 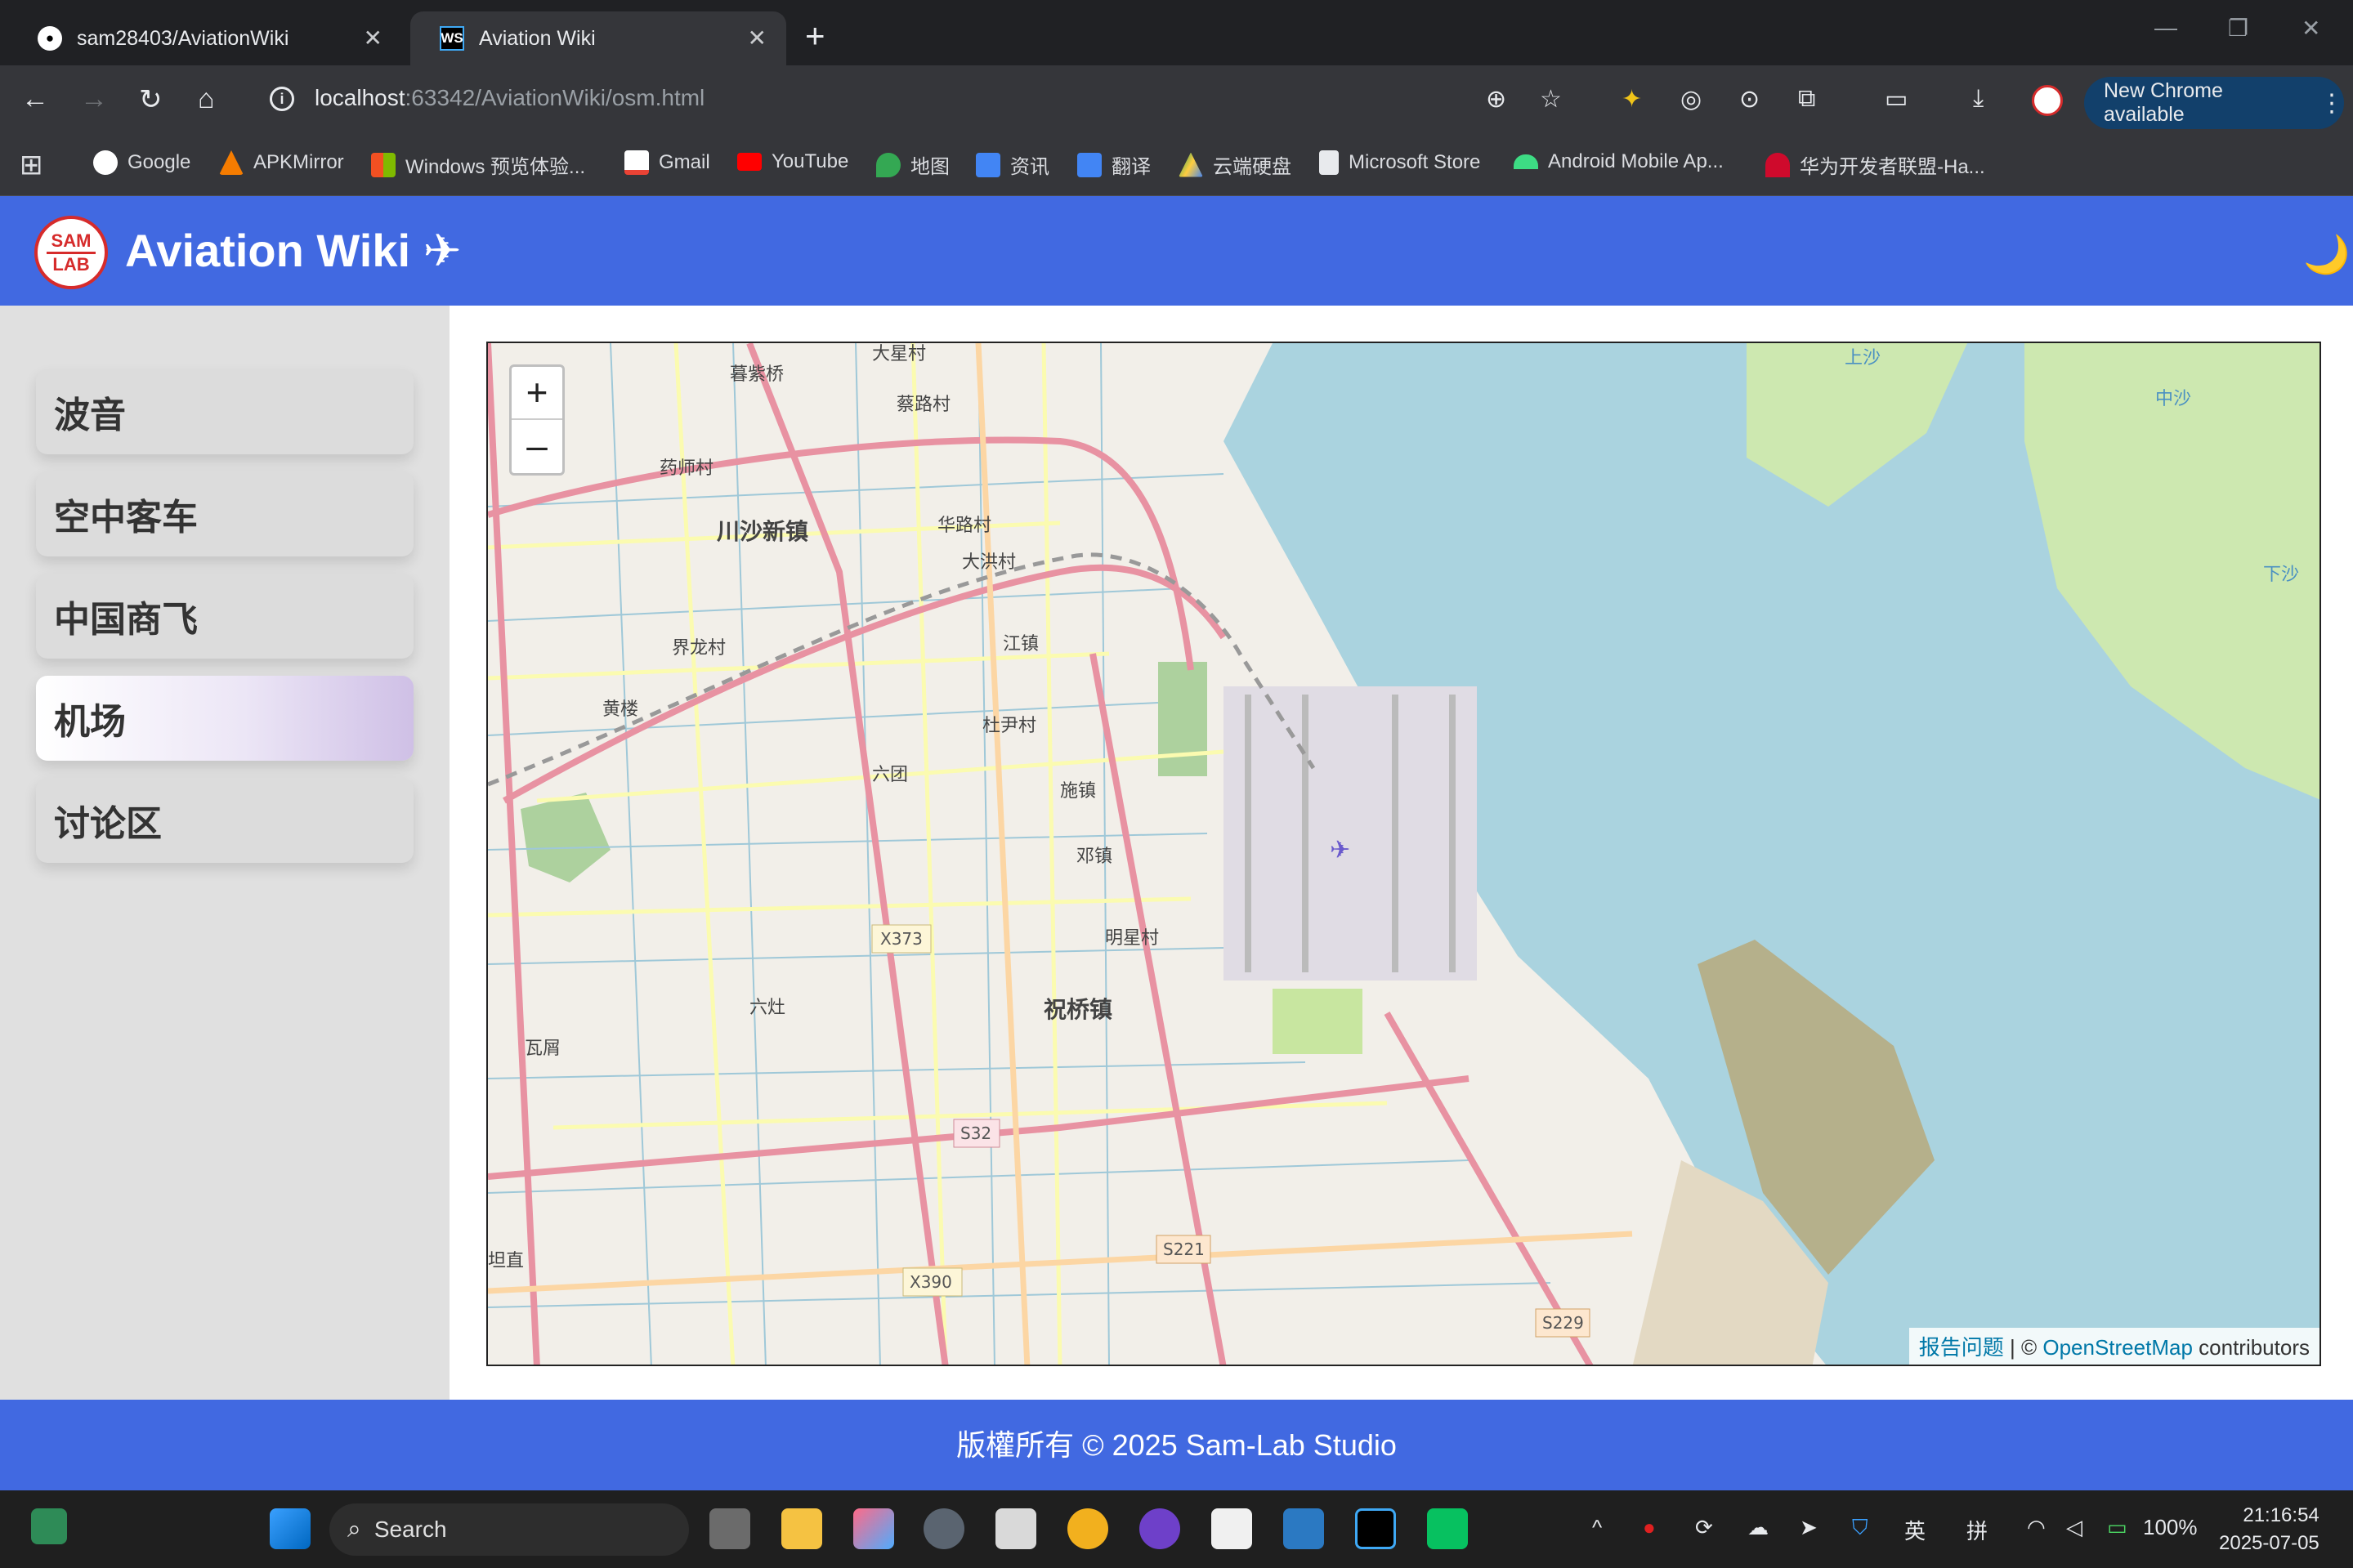 What do you see at coordinates (767, 1008) in the screenshot?
I see `label-liuzao: 六灶` at bounding box center [767, 1008].